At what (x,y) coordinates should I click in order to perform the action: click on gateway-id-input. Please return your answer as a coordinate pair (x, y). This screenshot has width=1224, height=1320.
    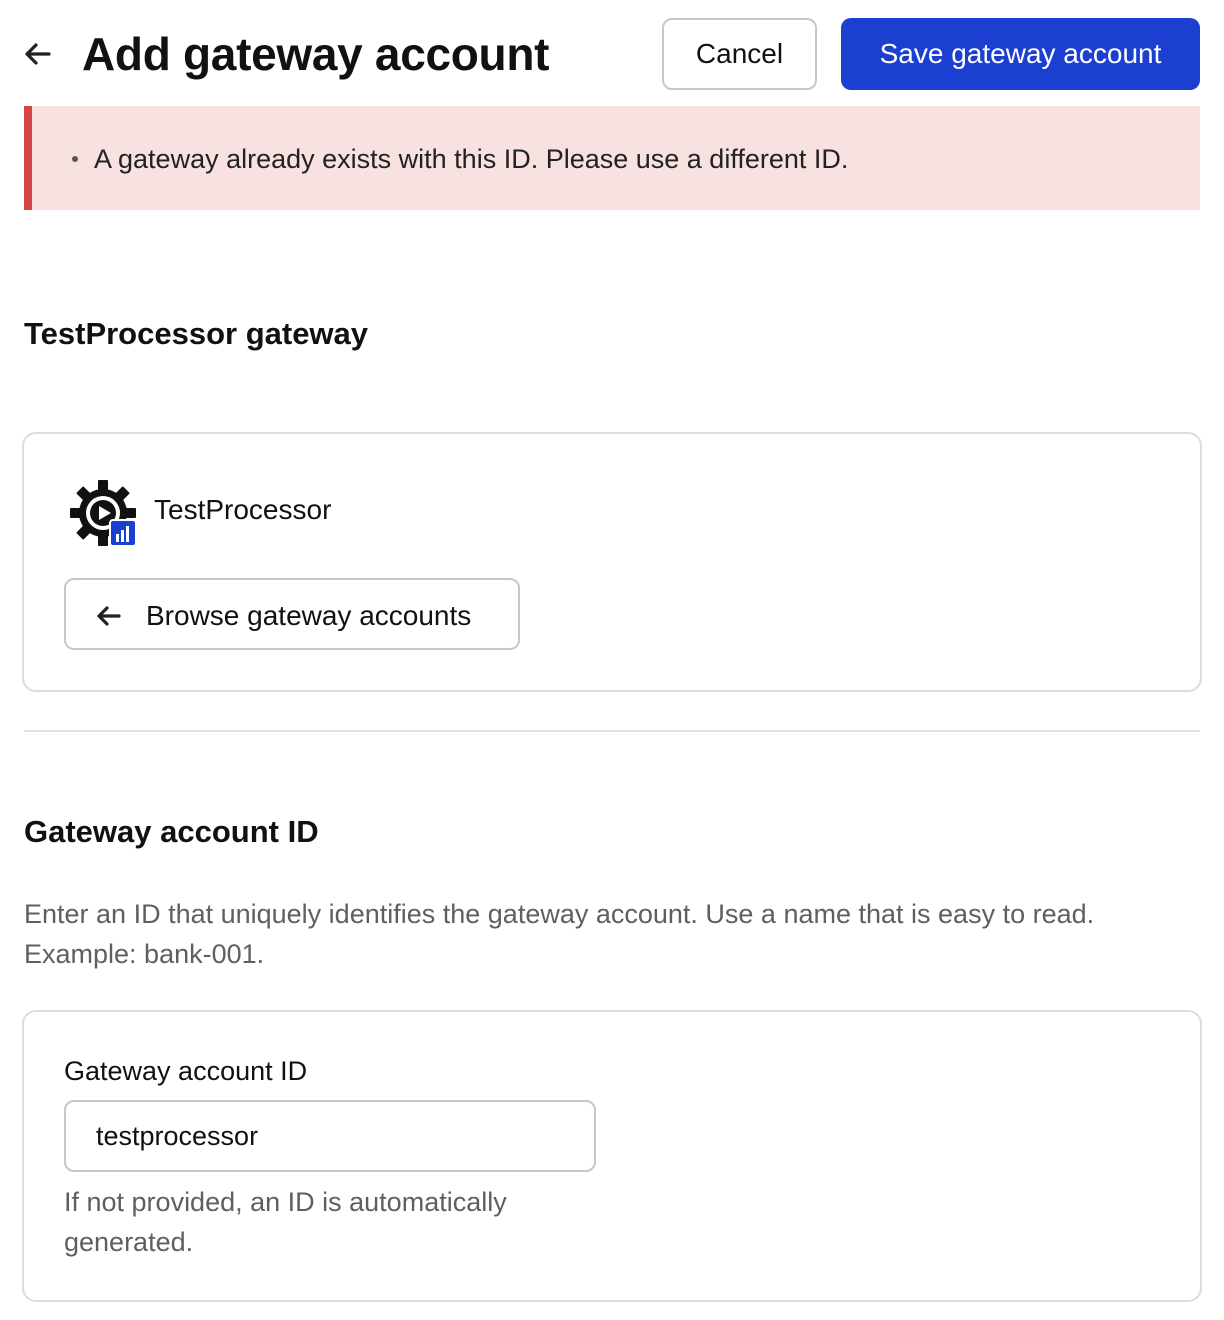
    Looking at the image, I should click on (330, 1136).